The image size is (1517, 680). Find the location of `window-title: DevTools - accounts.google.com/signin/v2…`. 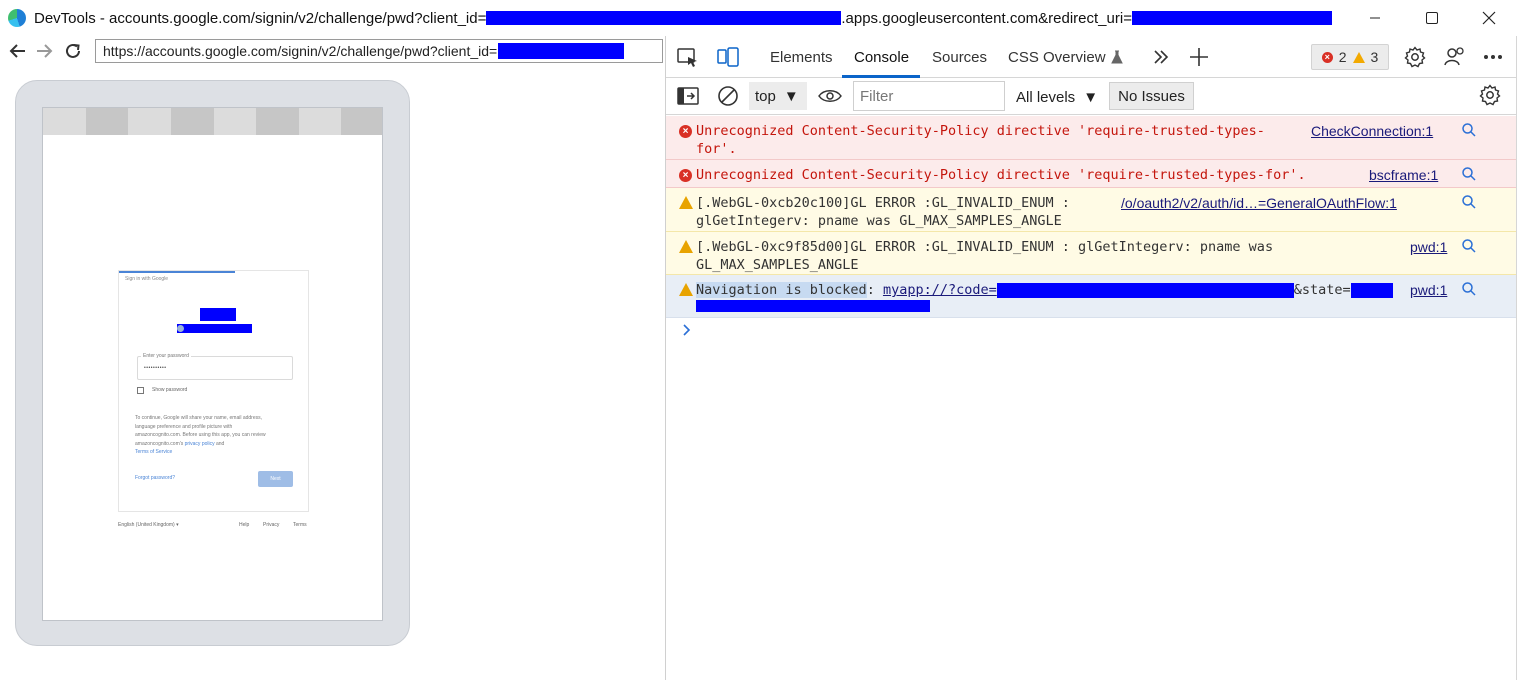

window-title: DevTools - accounts.google.com/signin/v2… is located at coordinates (683, 18).